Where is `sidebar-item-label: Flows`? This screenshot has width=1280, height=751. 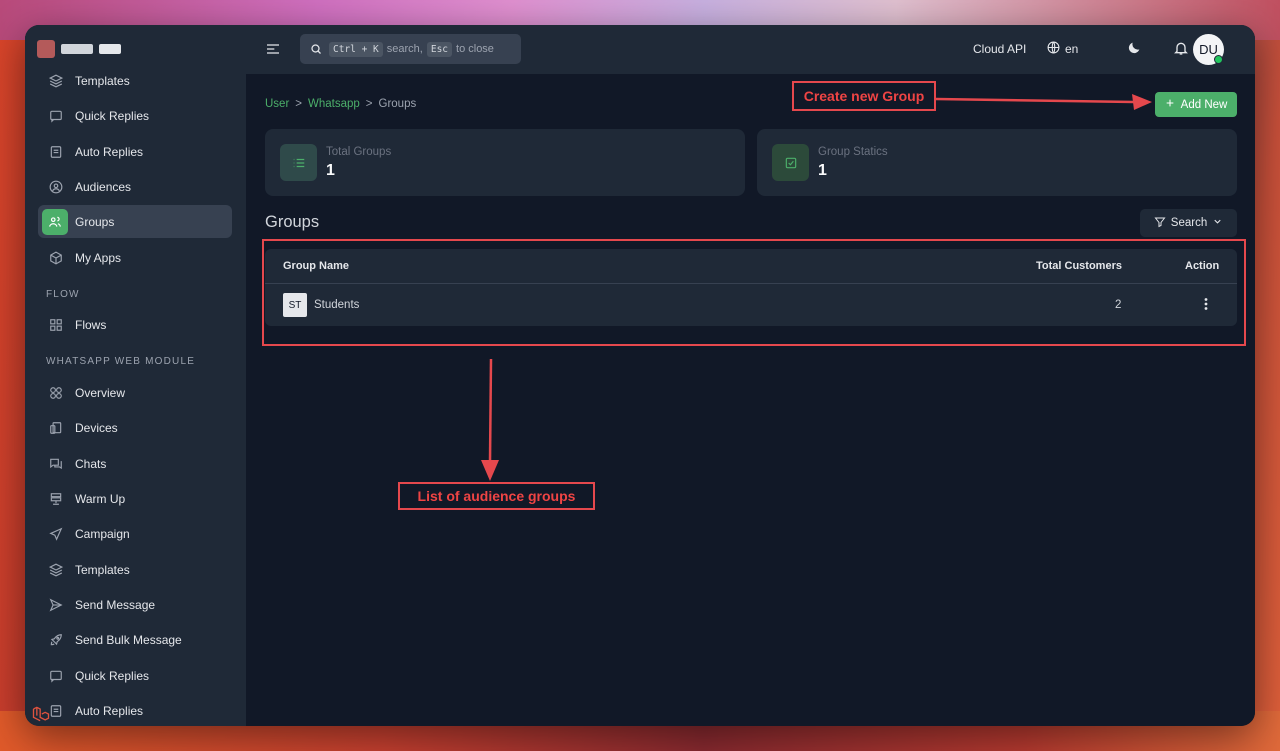 sidebar-item-label: Flows is located at coordinates (91, 324).